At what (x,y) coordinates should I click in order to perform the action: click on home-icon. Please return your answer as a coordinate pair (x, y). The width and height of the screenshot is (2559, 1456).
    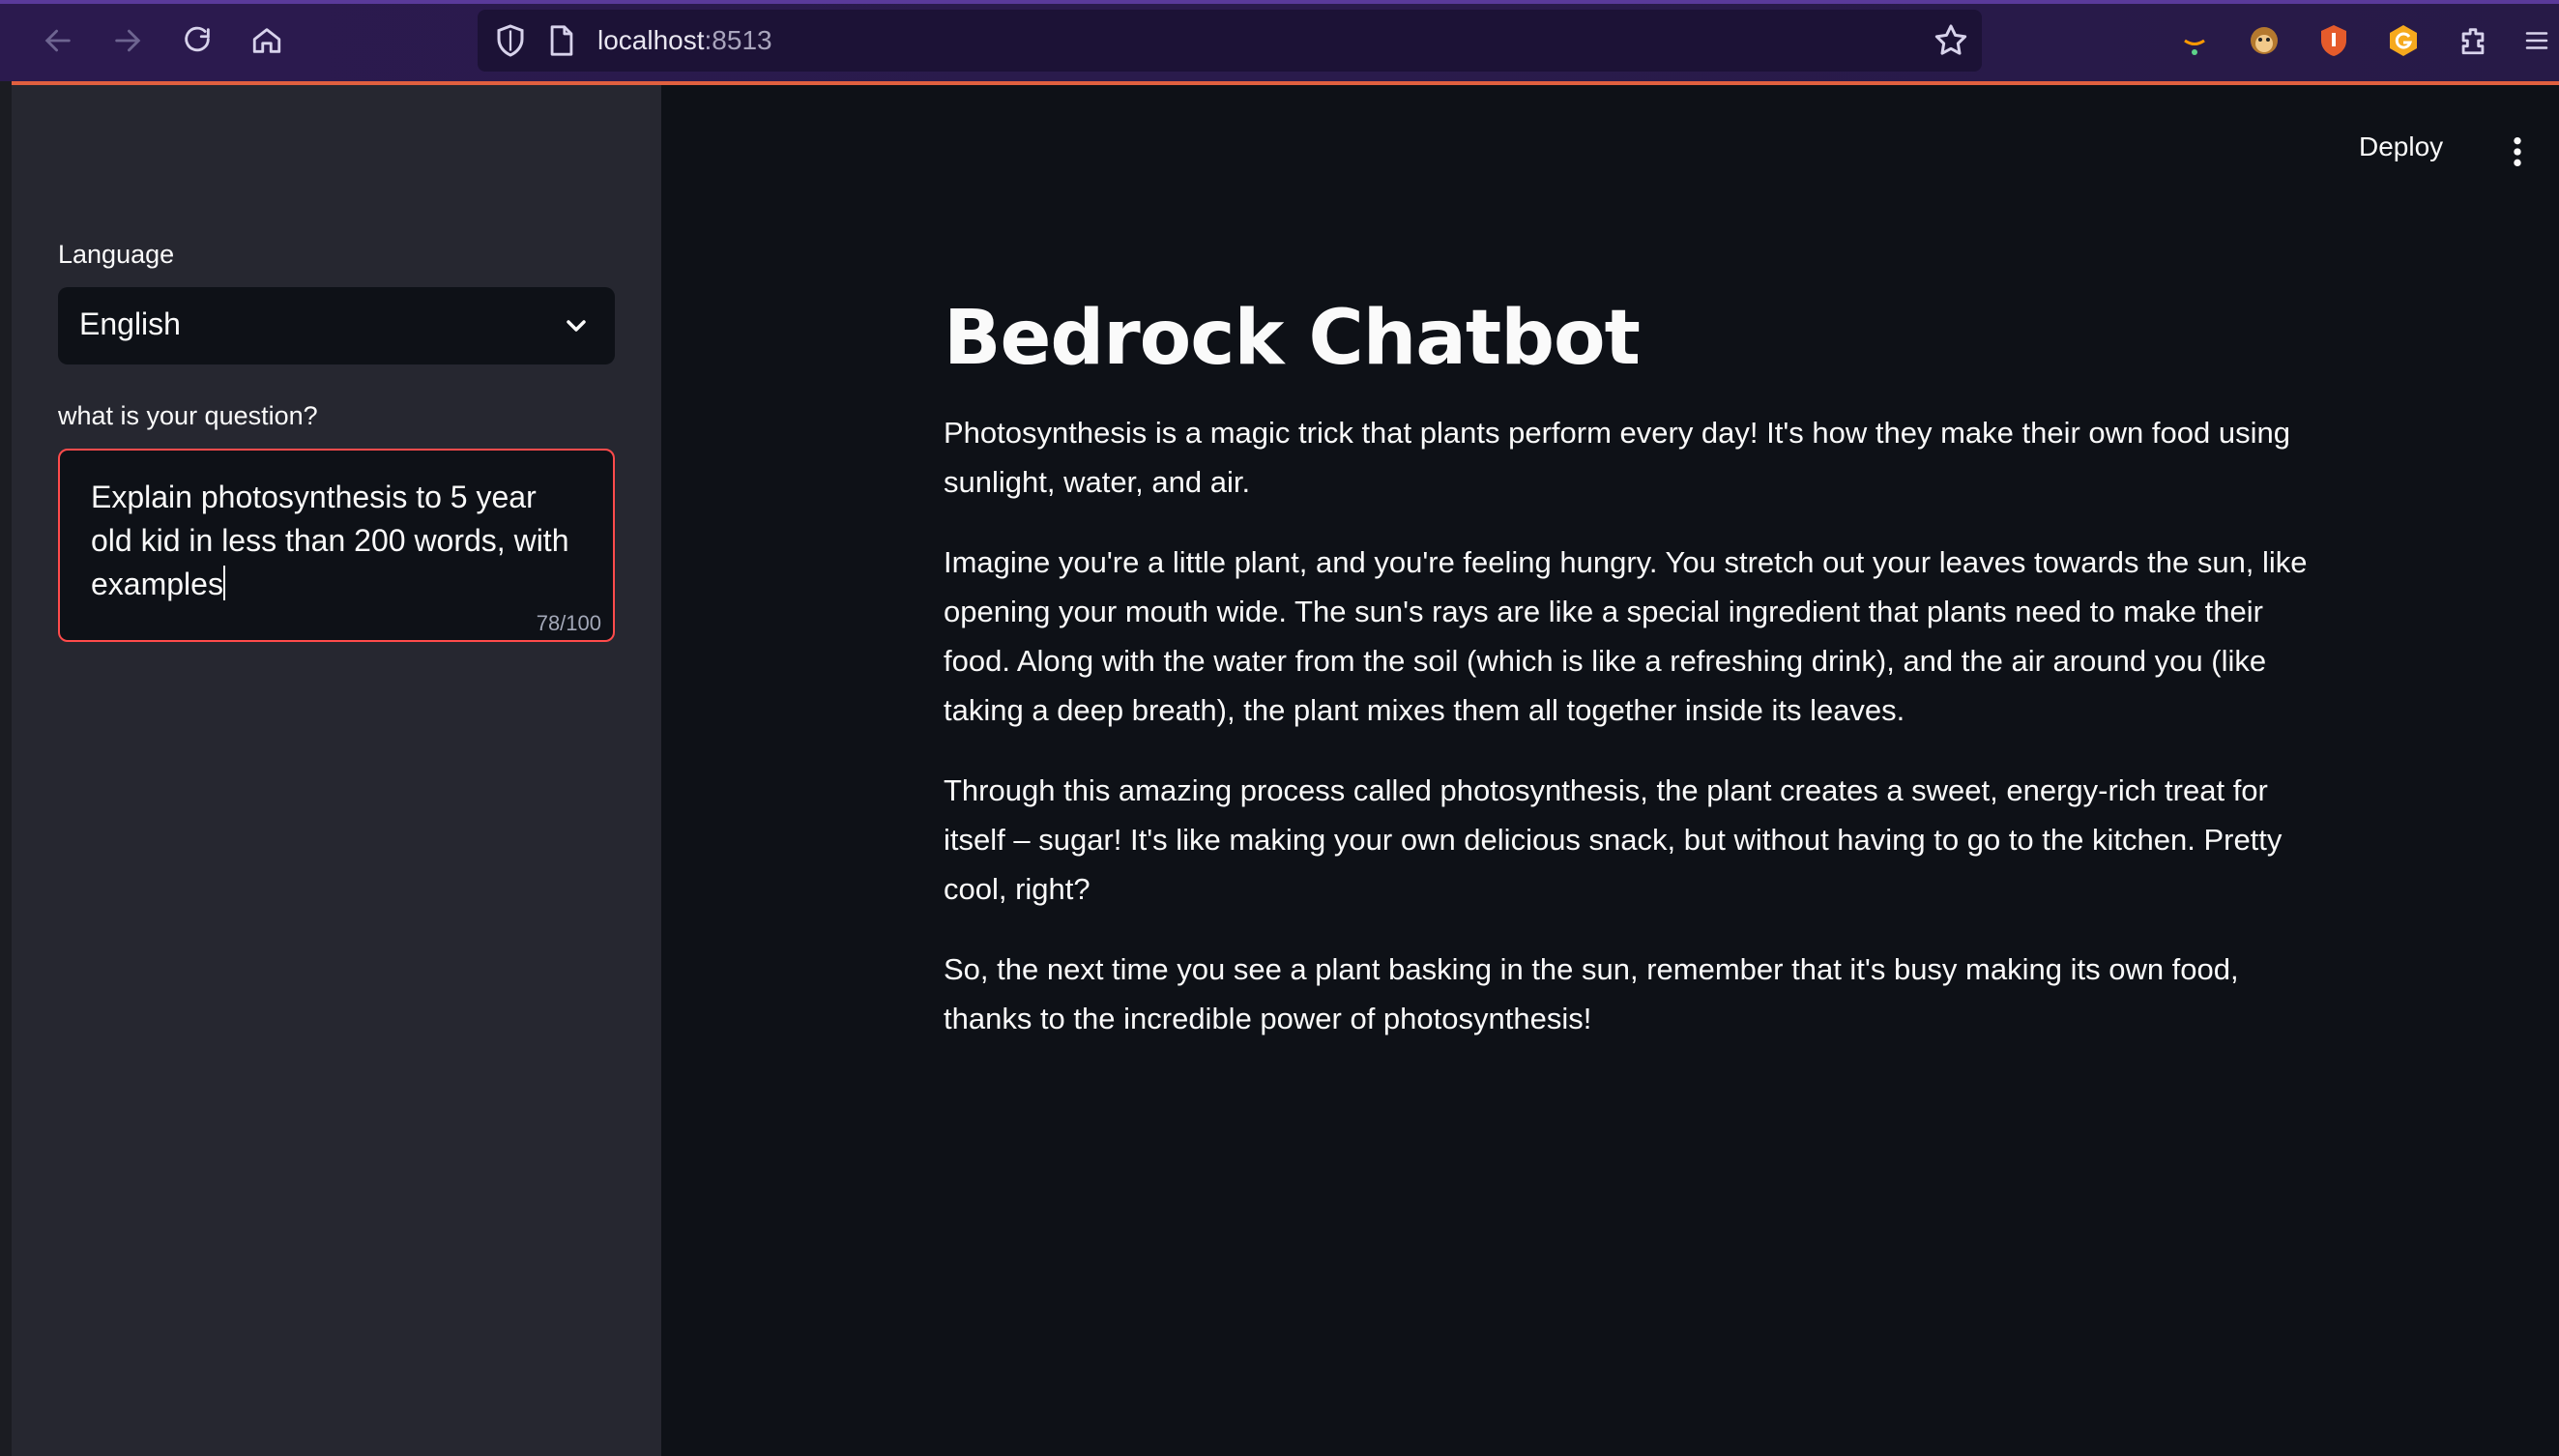
    Looking at the image, I should click on (267, 41).